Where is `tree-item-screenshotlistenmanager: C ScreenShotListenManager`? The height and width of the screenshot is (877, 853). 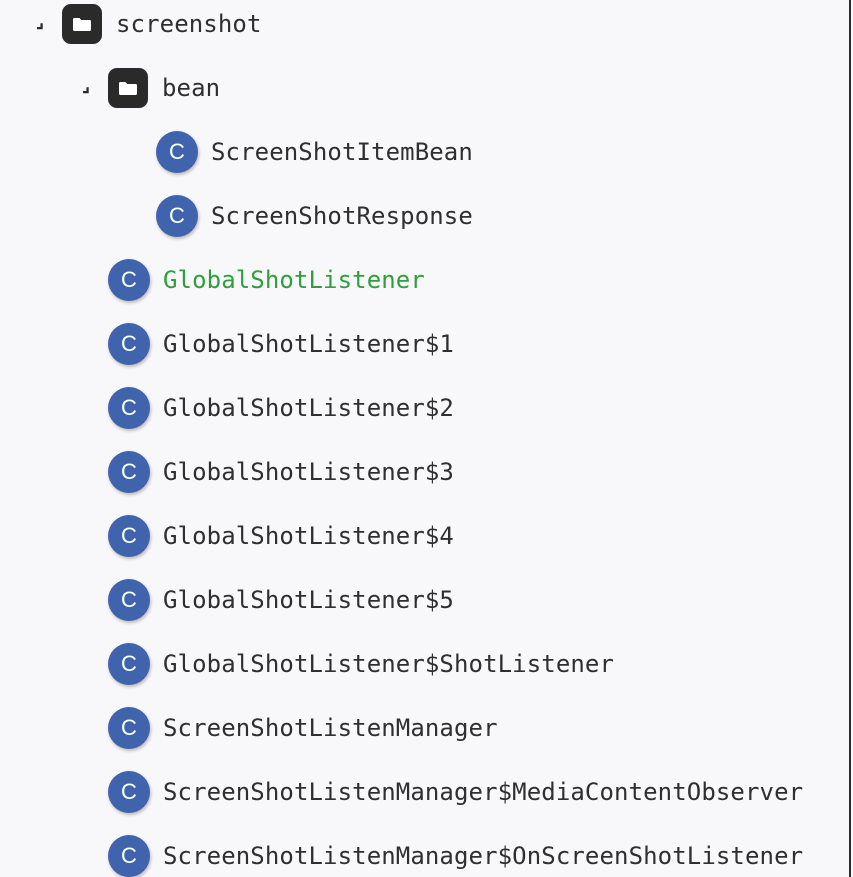
tree-item-screenshotlistenmanager: C ScreenShotListenManager is located at coordinates (303, 728).